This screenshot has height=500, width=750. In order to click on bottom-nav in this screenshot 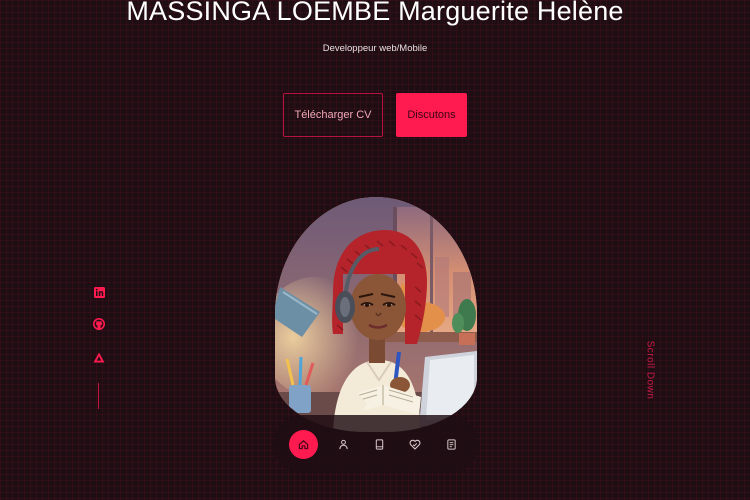, I will do `click(376, 444)`.